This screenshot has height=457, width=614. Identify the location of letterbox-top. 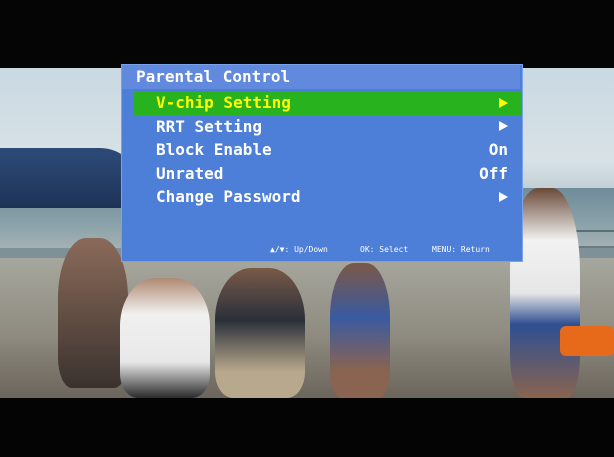
(307, 34).